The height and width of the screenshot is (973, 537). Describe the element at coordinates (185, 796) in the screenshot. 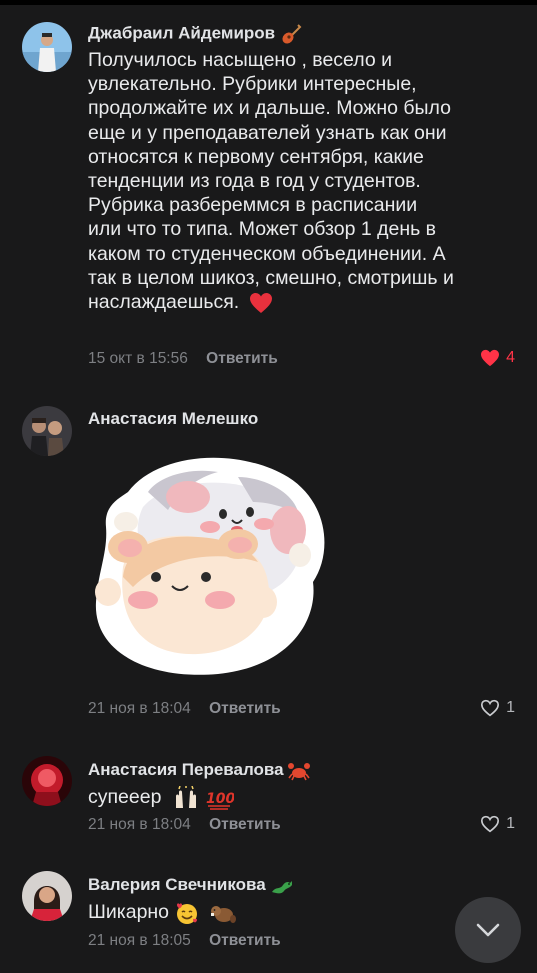

I see `raising-hands-emoji-icon` at that location.